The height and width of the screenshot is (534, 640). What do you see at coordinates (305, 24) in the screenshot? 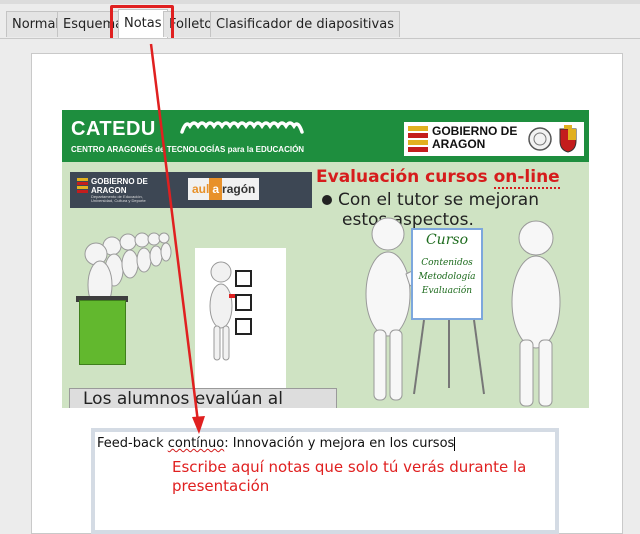
I see `tab-clasificador: Clasificador de diapositivas` at bounding box center [305, 24].